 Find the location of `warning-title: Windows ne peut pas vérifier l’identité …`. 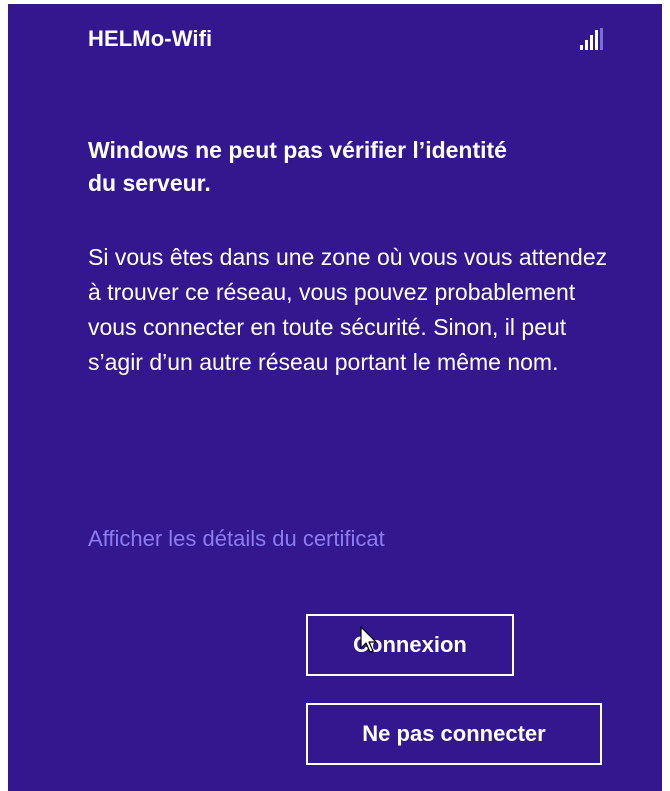

warning-title: Windows ne peut pas vérifier l’identité … is located at coordinates (297, 166).